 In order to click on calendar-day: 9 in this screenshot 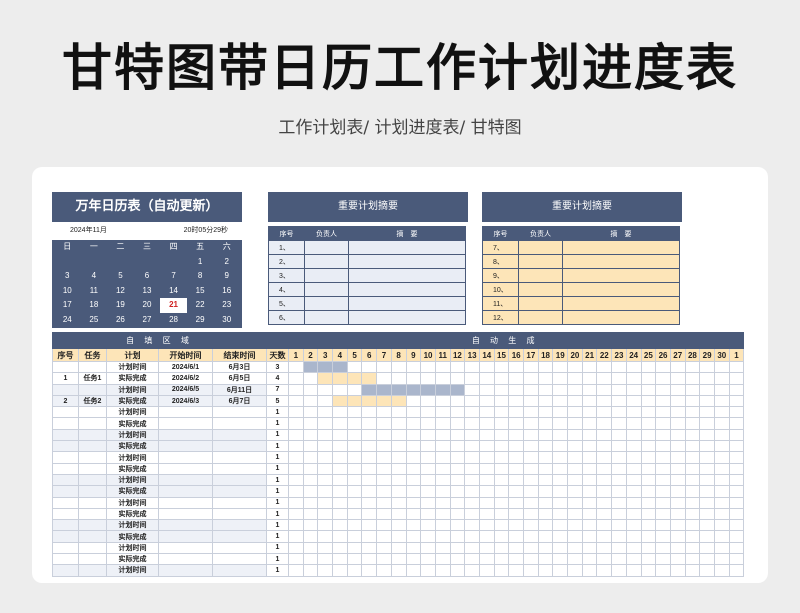, I will do `click(226, 276)`.